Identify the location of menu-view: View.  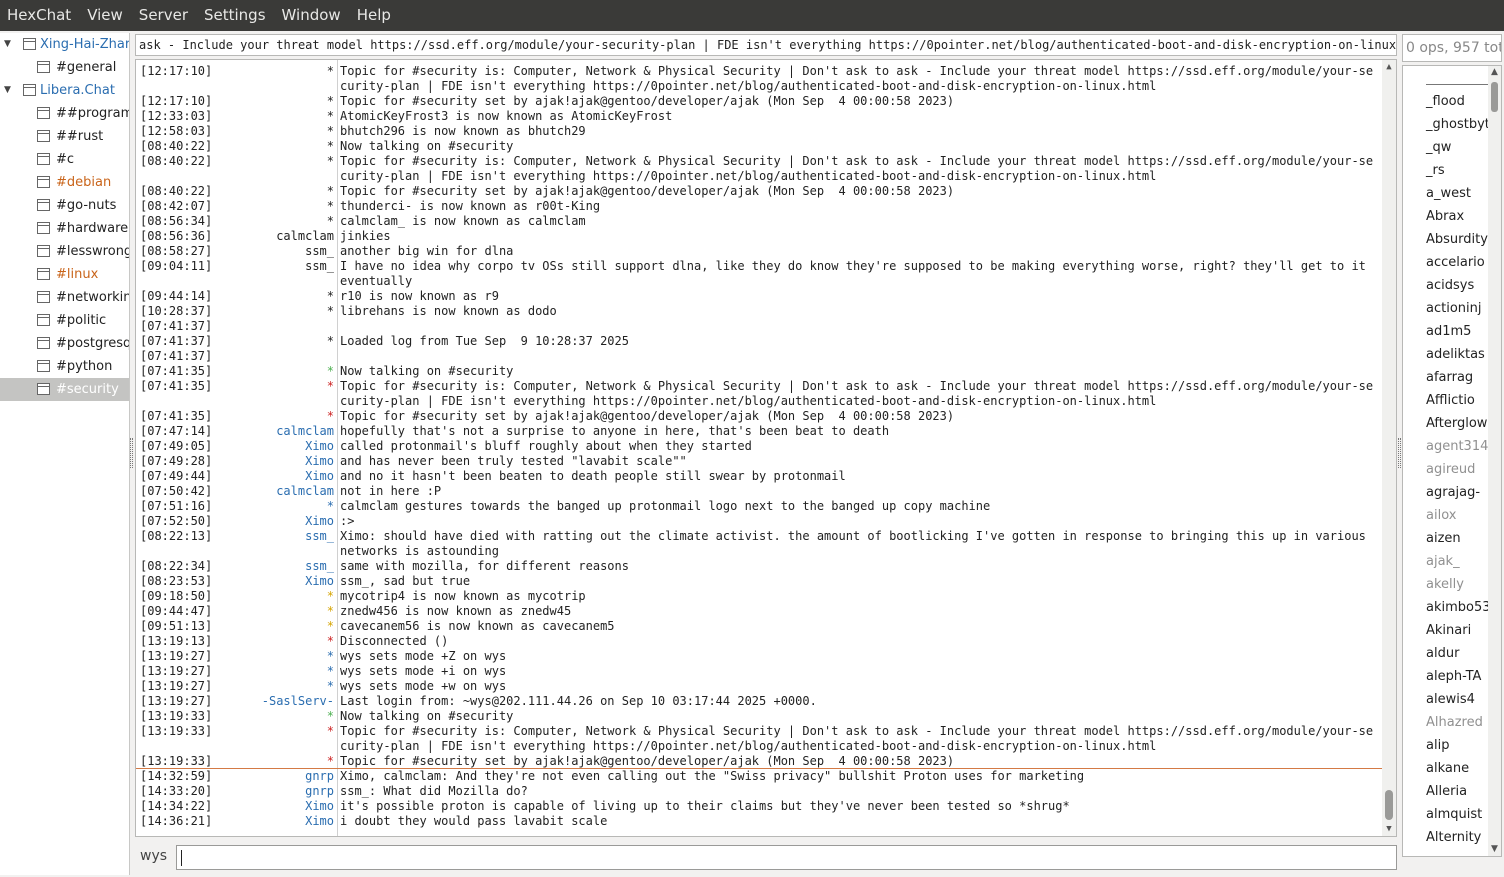
(105, 15).